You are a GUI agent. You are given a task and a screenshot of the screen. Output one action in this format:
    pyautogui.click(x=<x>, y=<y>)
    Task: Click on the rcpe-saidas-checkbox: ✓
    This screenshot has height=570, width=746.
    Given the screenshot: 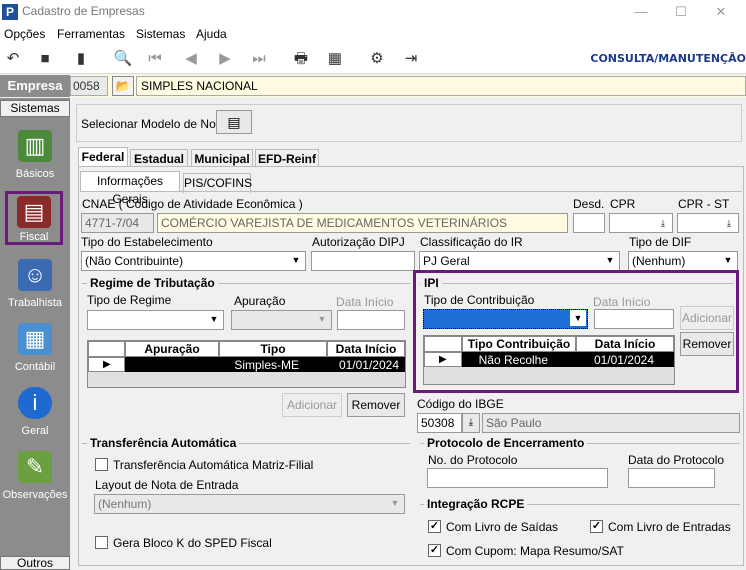 What is the action you would take?
    pyautogui.click(x=434, y=526)
    